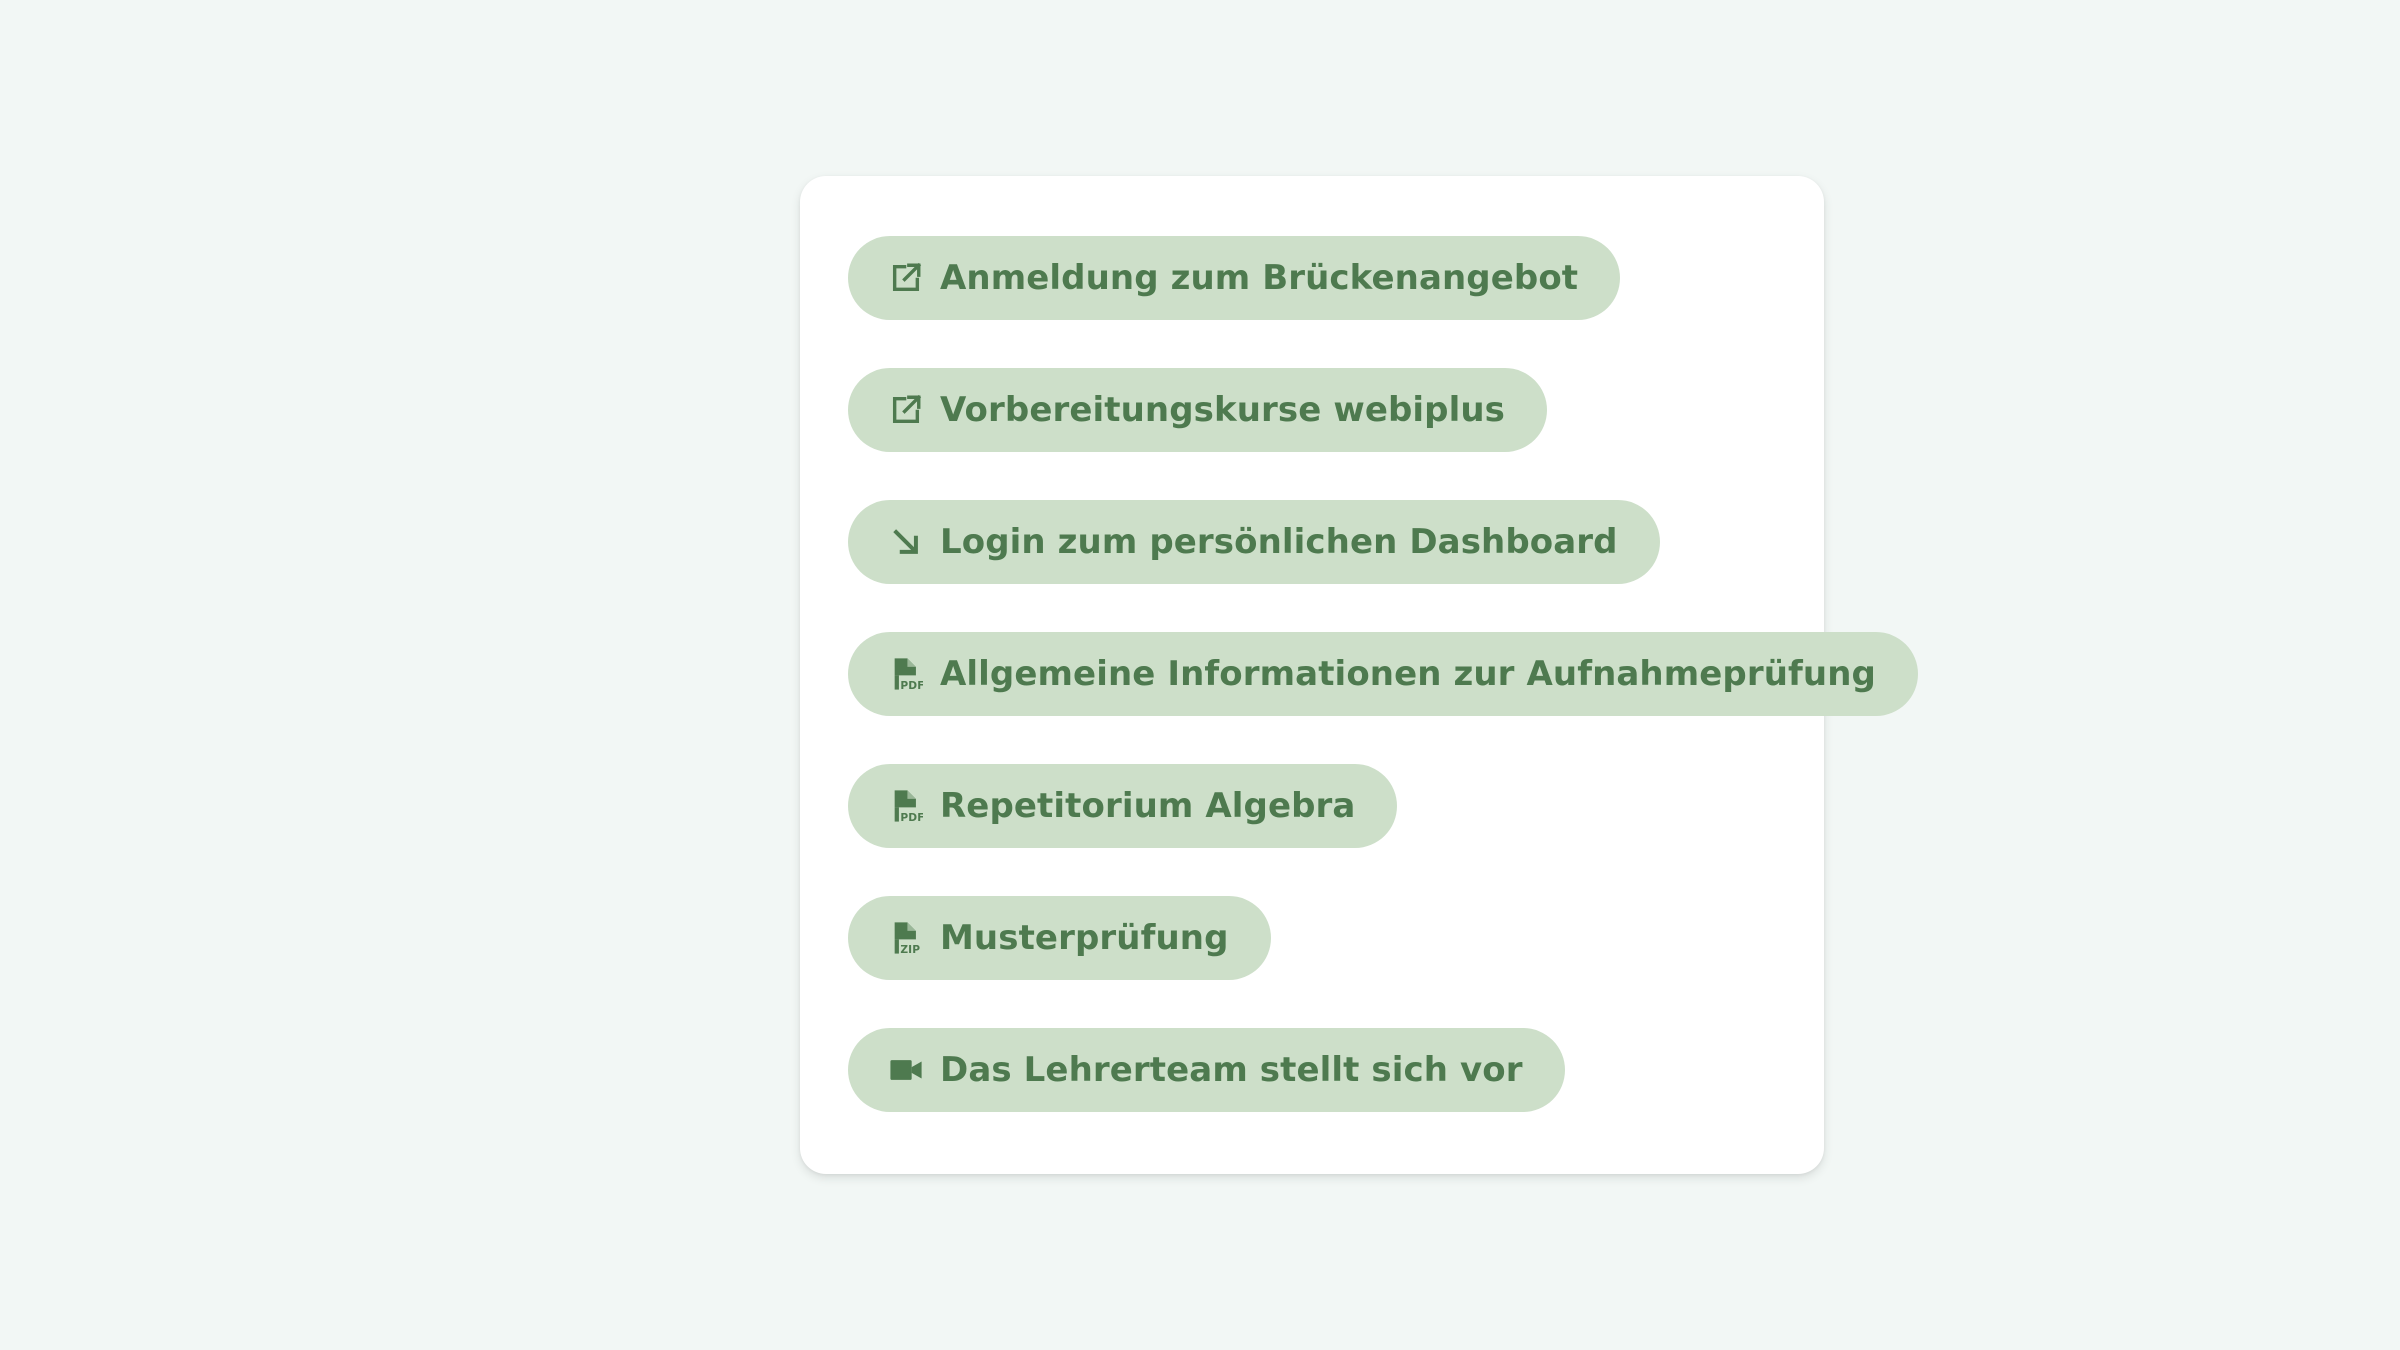 The width and height of the screenshot is (2400, 1350). I want to click on link-label: Anmeldung zum Brückenangebot, so click(1259, 278).